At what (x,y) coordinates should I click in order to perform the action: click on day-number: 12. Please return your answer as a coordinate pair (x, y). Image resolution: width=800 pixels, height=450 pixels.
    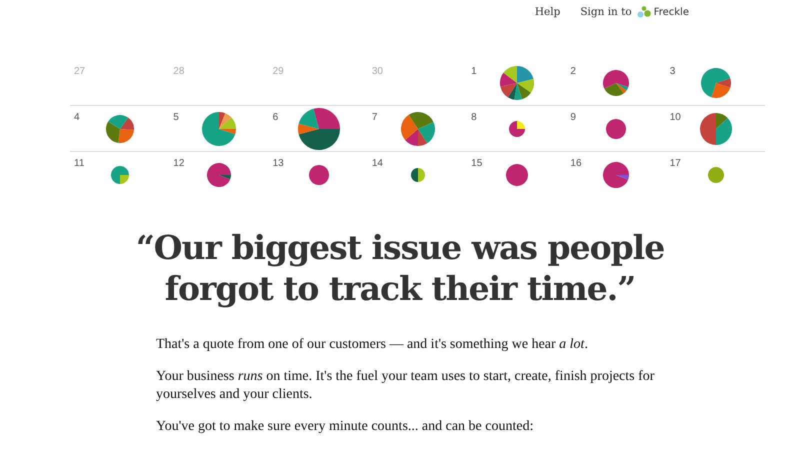
    Looking at the image, I should click on (178, 163).